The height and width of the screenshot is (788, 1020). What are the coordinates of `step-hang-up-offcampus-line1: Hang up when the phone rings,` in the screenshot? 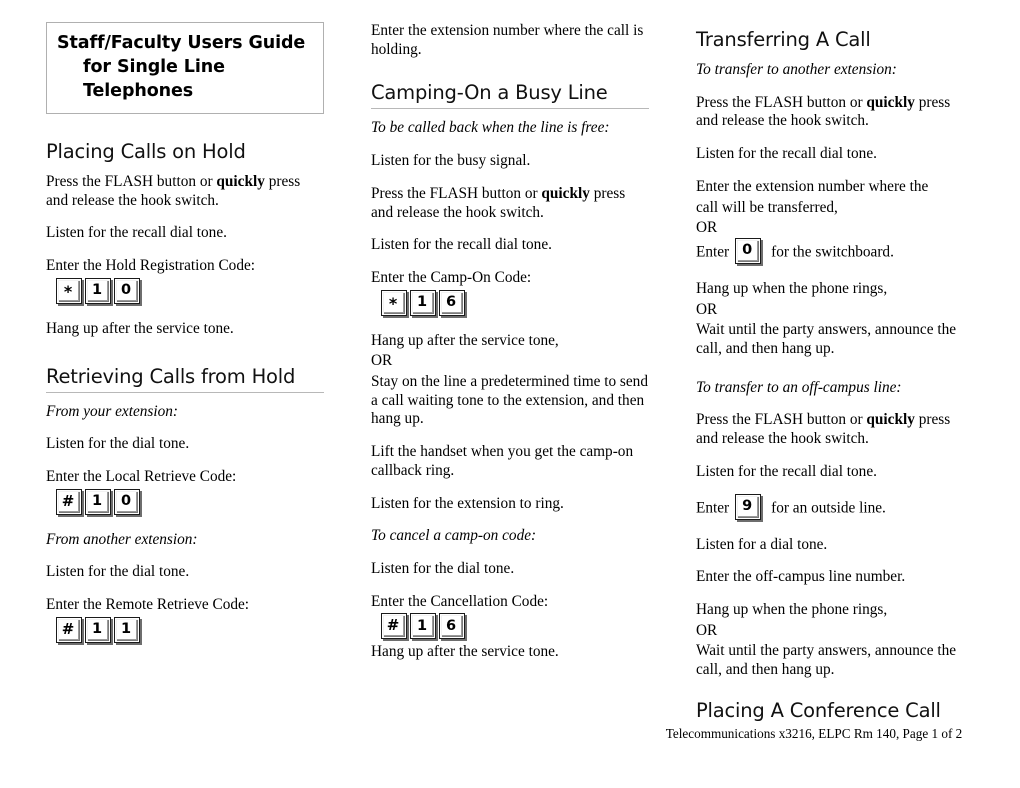 It's located at (792, 609).